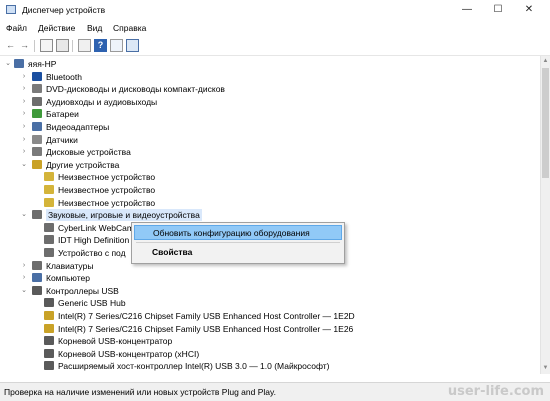 This screenshot has width=550, height=401. I want to click on tree-row: ⌄ Контроллеры USB, so click(265, 291).